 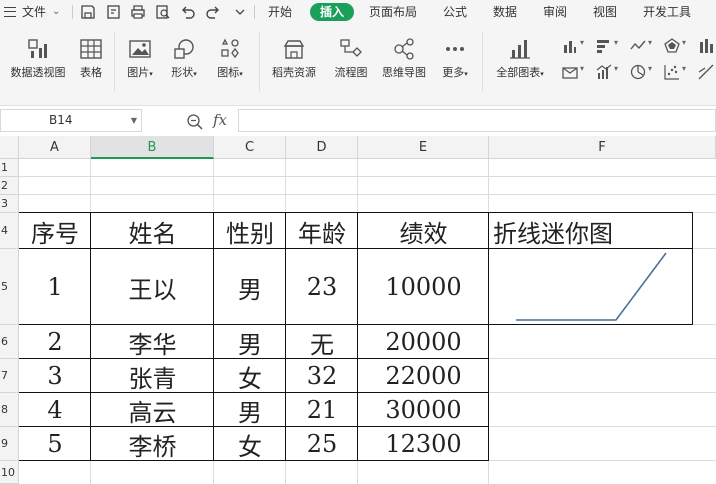 What do you see at coordinates (152, 231) in the screenshot?
I see `header-cell-name: 姓名` at bounding box center [152, 231].